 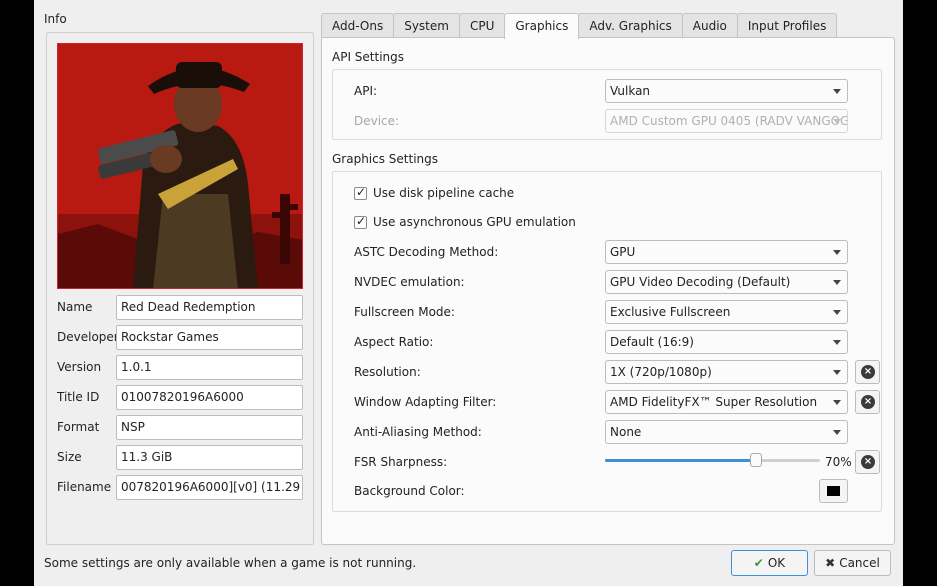 What do you see at coordinates (75, 307) in the screenshot?
I see `name-label: Name` at bounding box center [75, 307].